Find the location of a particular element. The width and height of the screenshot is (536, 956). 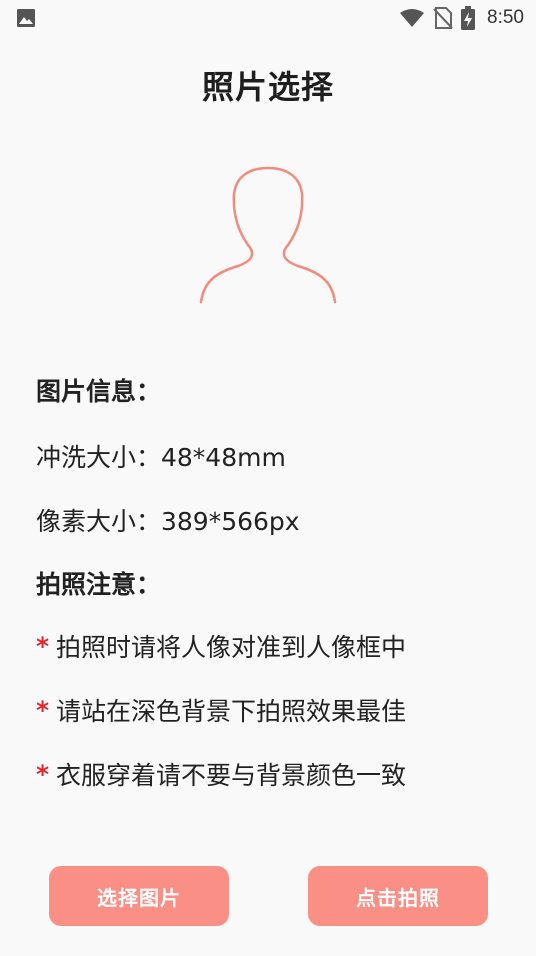

wifi-icon is located at coordinates (412, 18).